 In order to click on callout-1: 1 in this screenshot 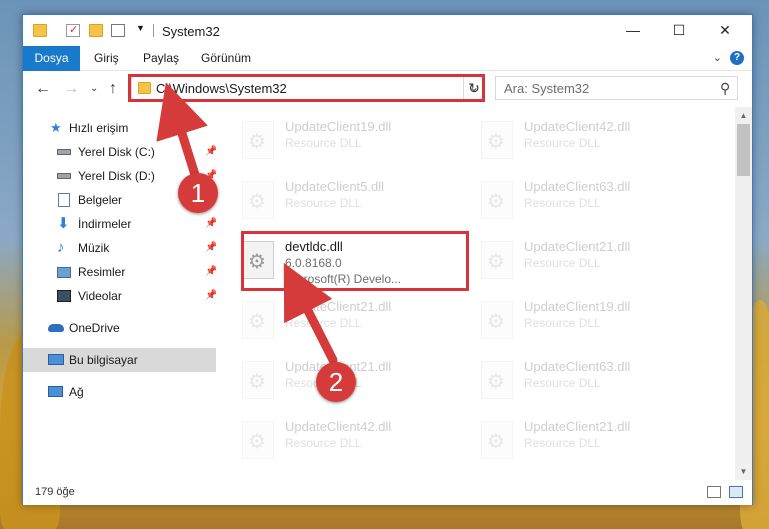, I will do `click(198, 193)`.